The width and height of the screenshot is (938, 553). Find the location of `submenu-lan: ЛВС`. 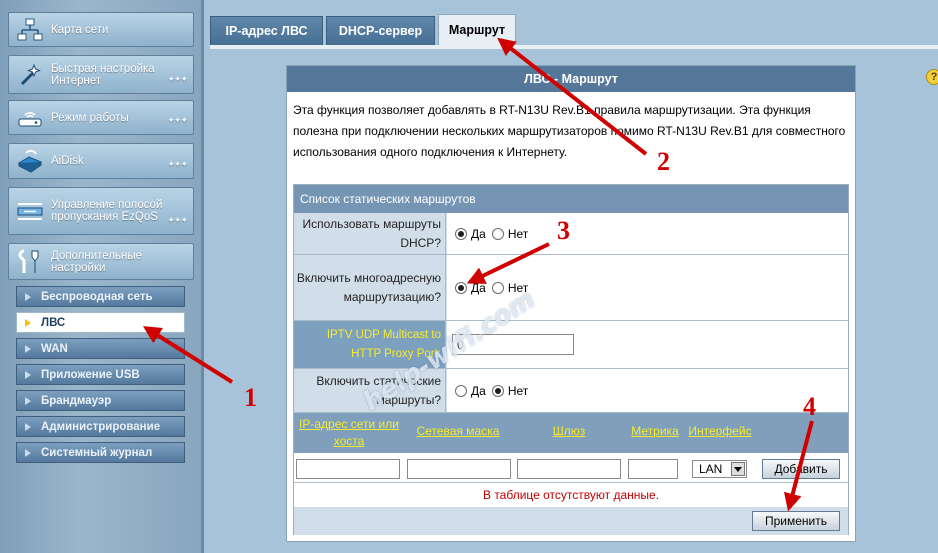

submenu-lan: ЛВС is located at coordinates (100, 322).